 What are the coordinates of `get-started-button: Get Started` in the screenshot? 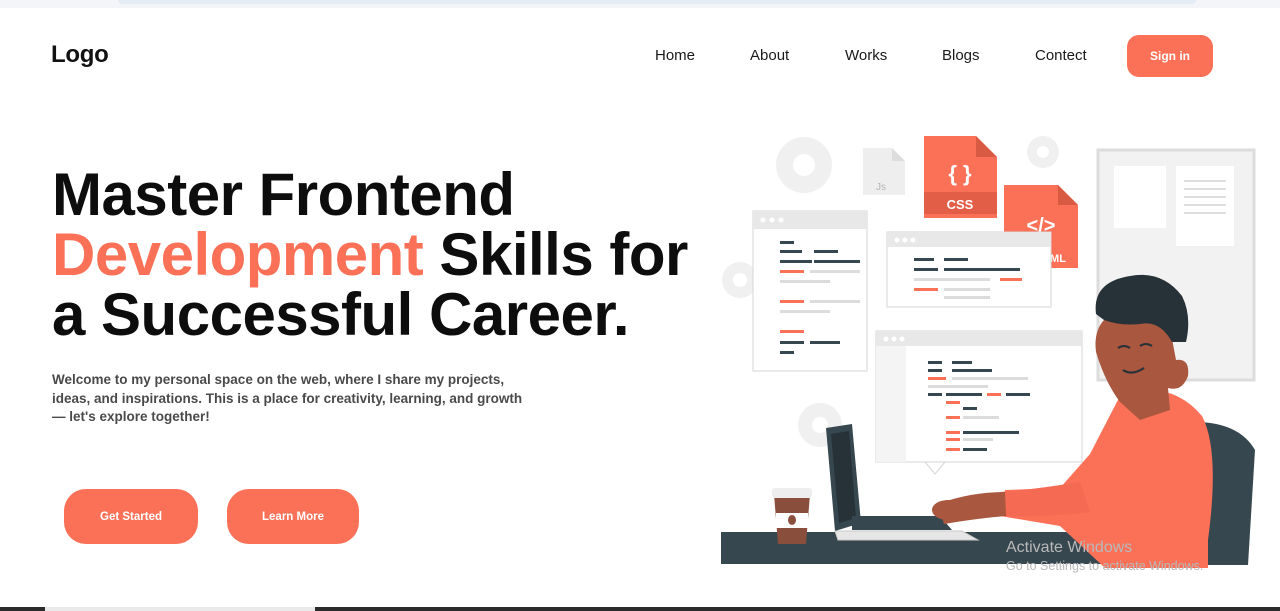 It's located at (131, 516).